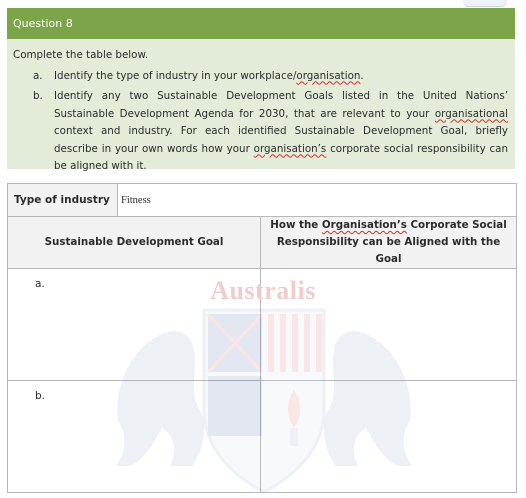 This screenshot has height=498, width=526. What do you see at coordinates (136, 200) in the screenshot?
I see `industry-value: Fitness` at bounding box center [136, 200].